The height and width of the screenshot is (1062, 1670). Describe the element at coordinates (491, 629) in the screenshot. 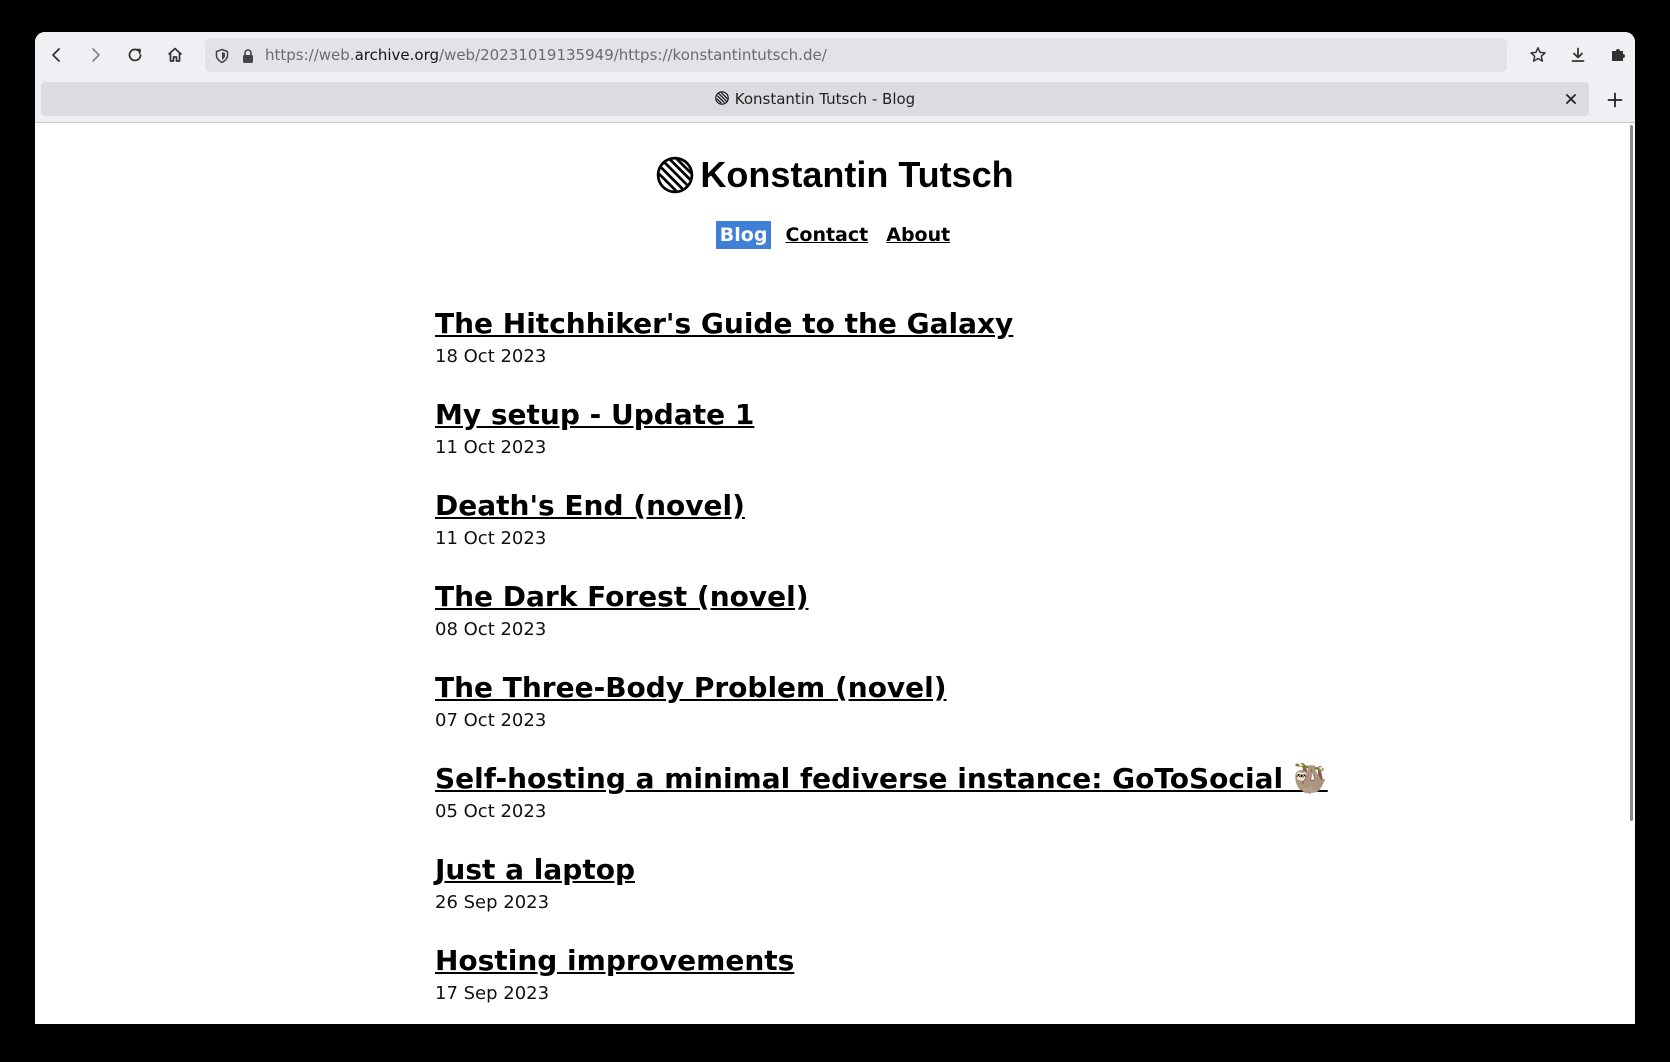

I see `post-date: 08 Oct 2023` at that location.